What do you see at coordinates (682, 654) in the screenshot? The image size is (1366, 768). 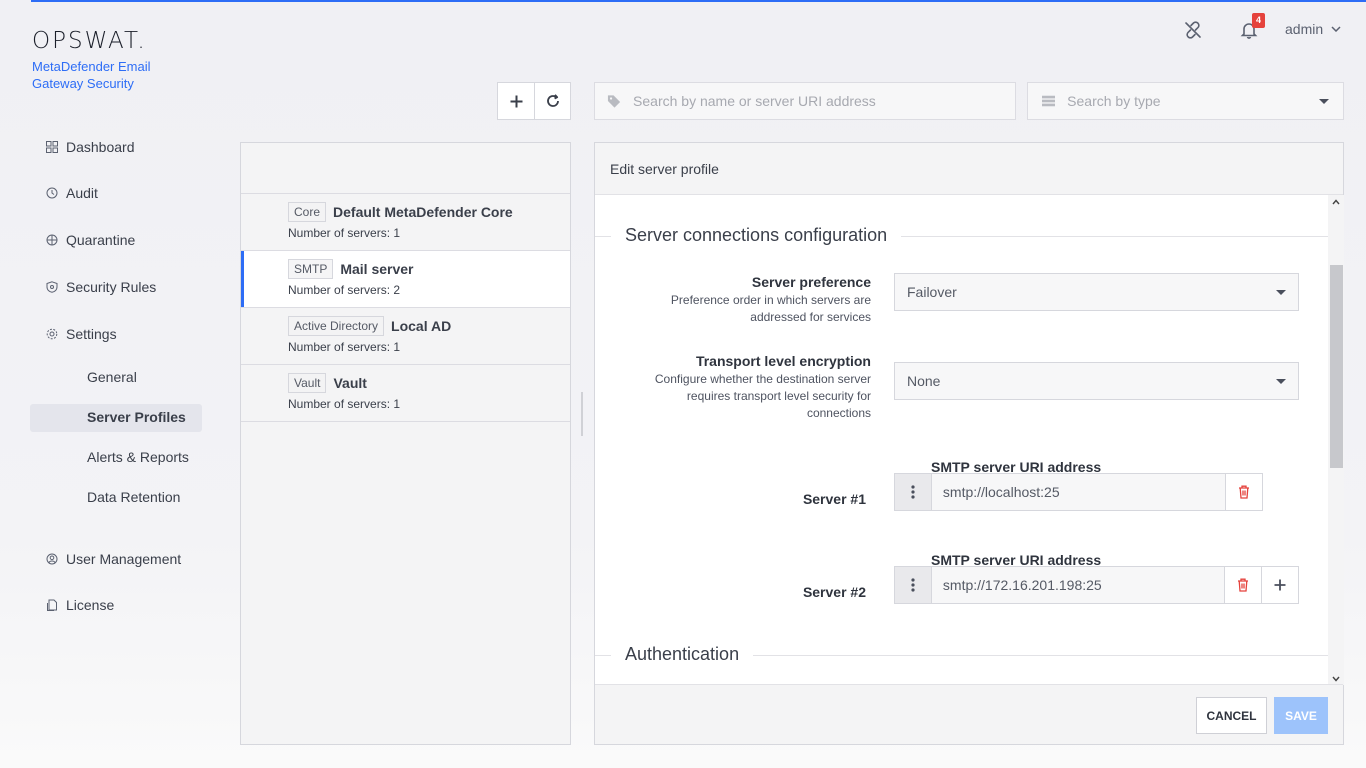 I see `section-title-authentication: Authentication` at bounding box center [682, 654].